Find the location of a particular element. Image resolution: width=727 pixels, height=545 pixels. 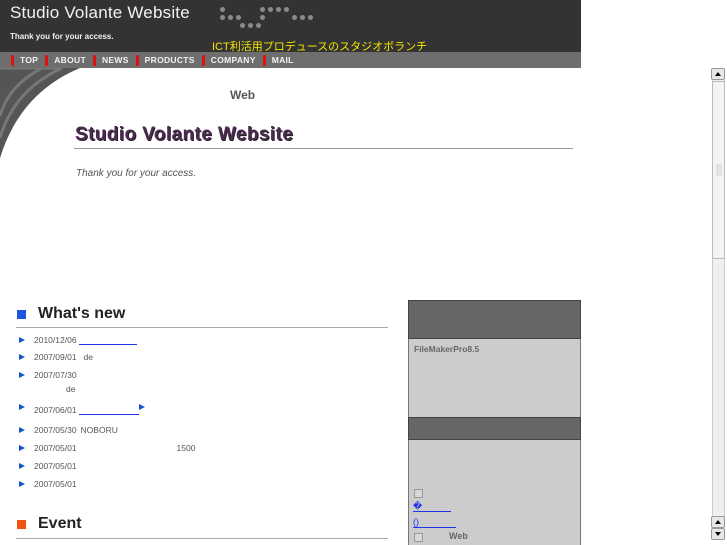

arrow-down-icon is located at coordinates (718, 534).